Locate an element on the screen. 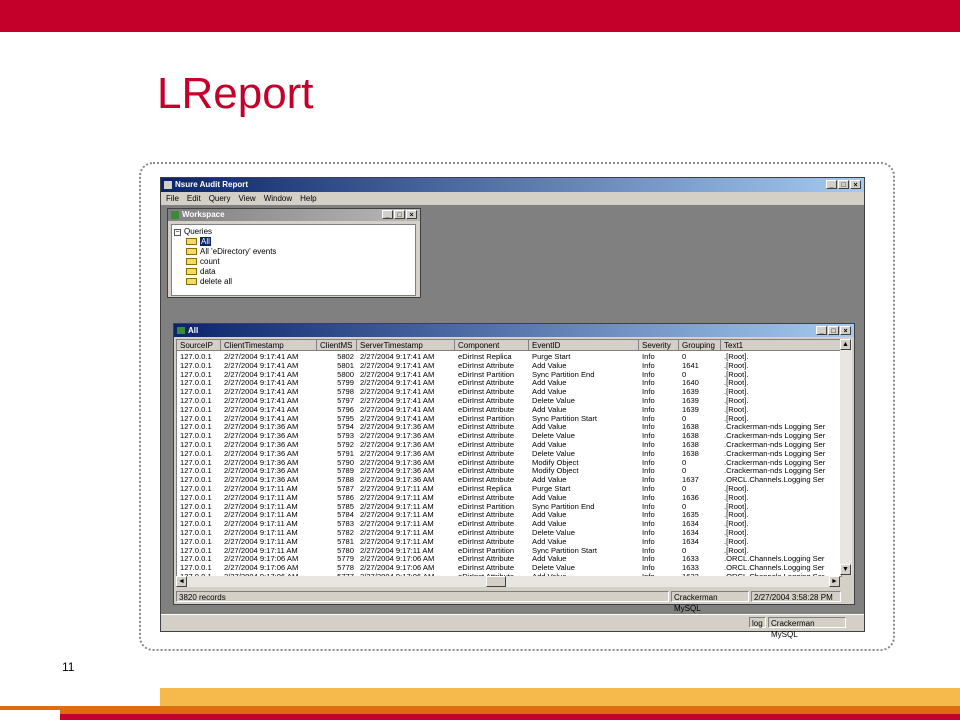  vertical-scrollbar: ▲ ▼ is located at coordinates (846, 457).